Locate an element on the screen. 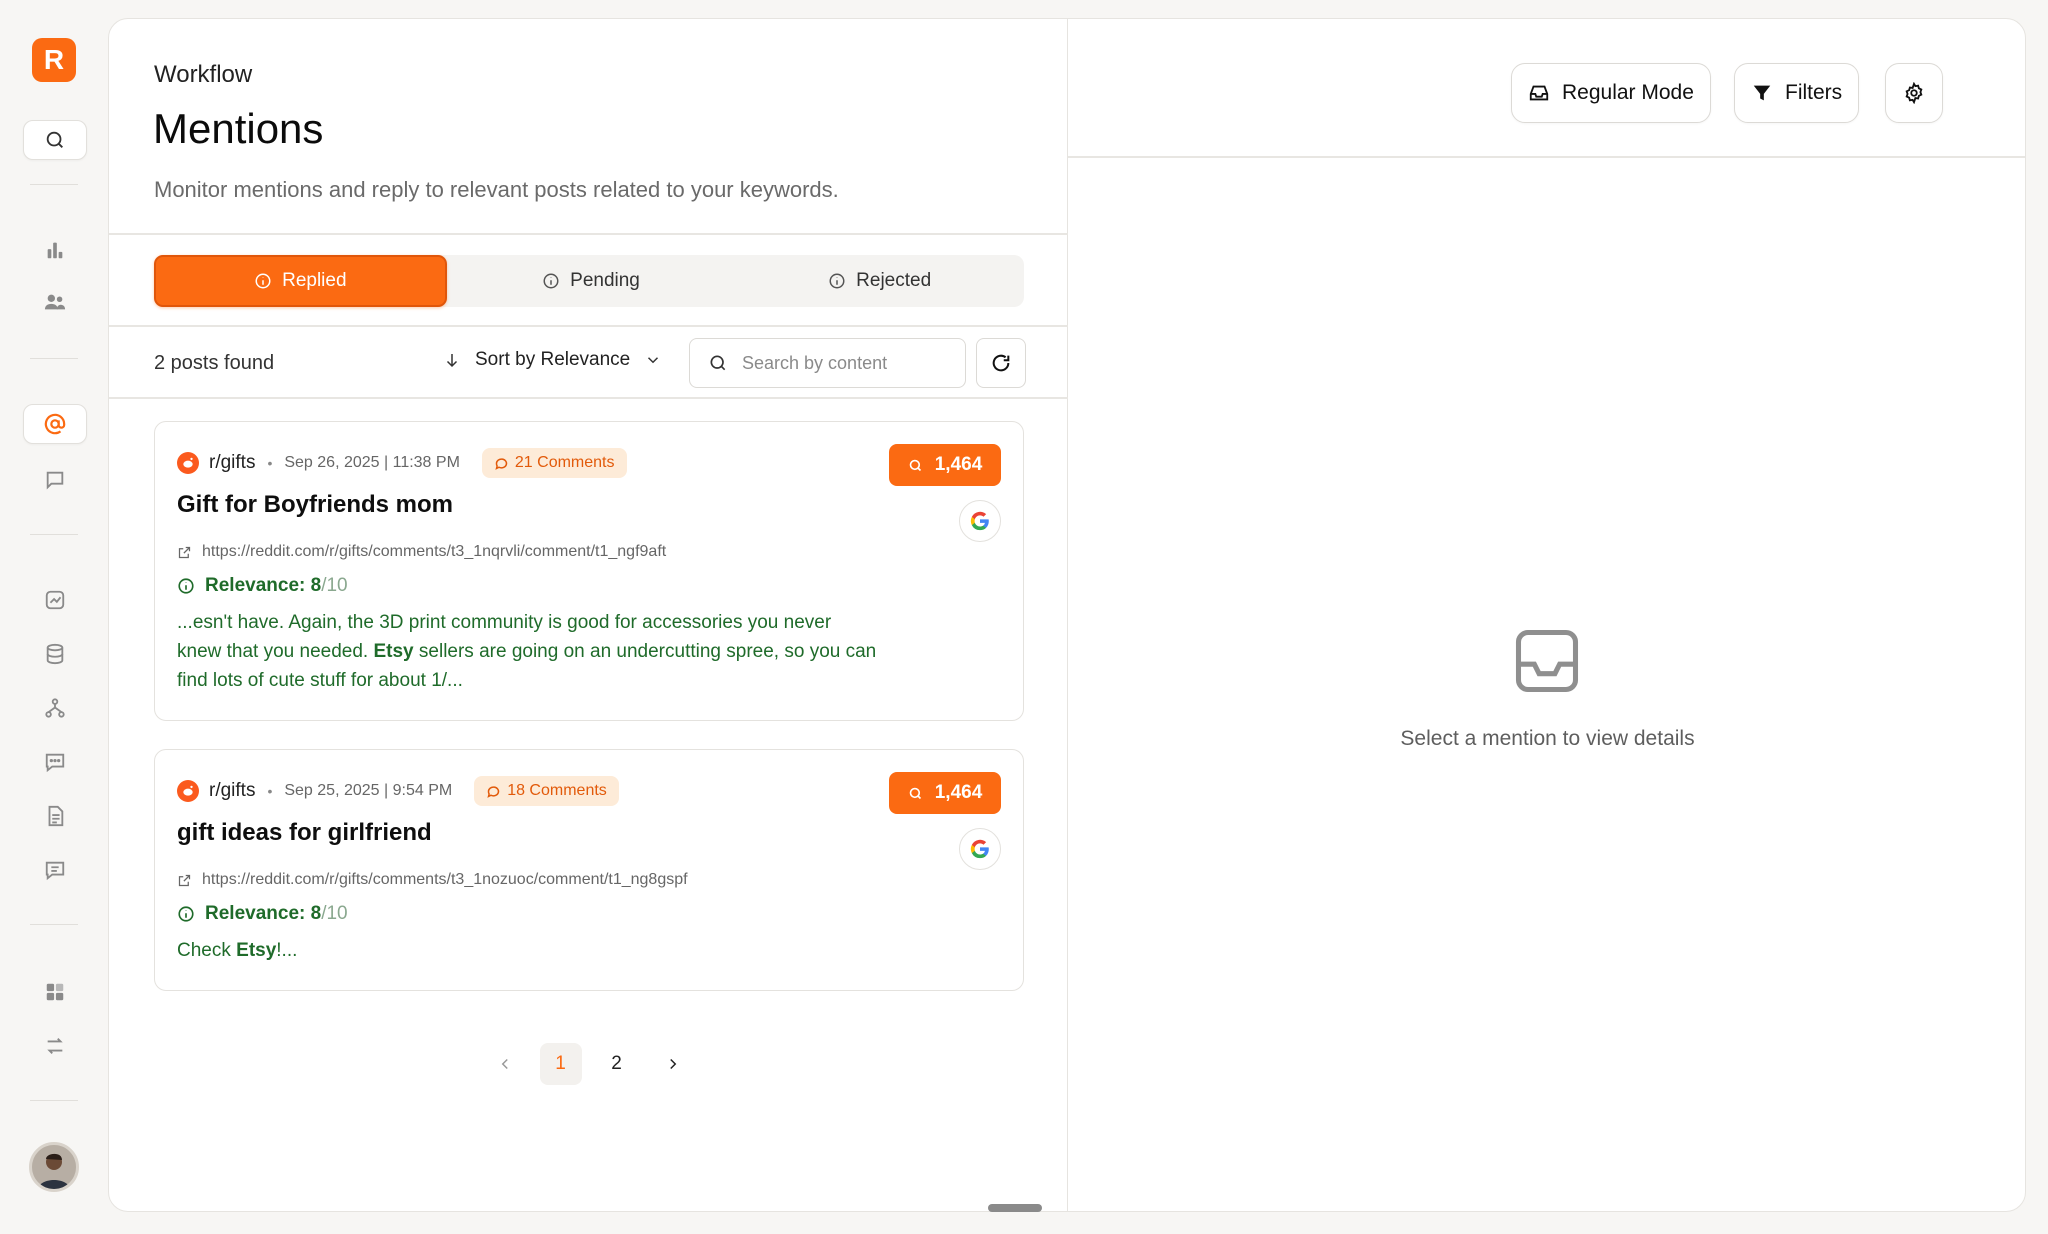  chevron-left-icon is located at coordinates (504, 1064).